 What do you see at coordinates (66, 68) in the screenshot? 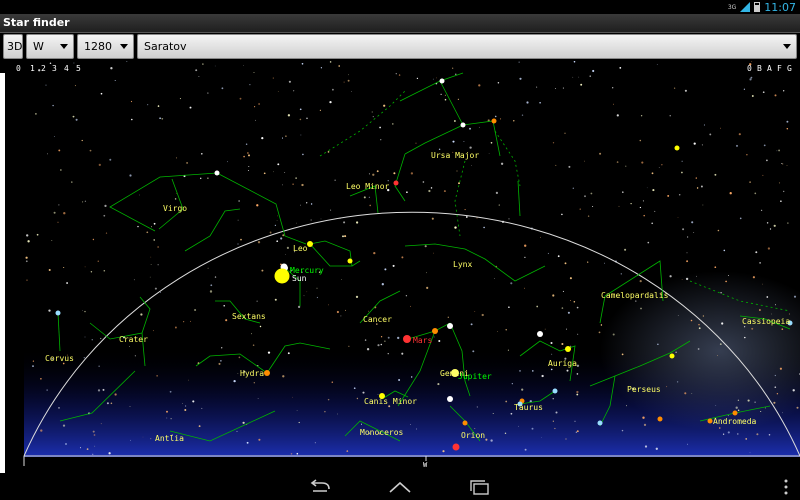
I see `scale-label: 4` at bounding box center [66, 68].